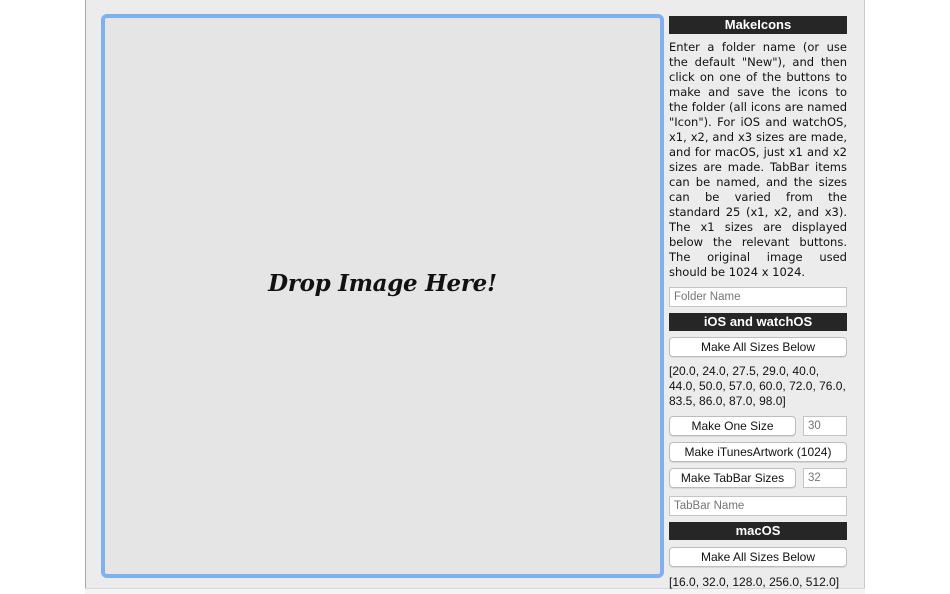 This screenshot has width=950, height=594. Describe the element at coordinates (758, 557) in the screenshot. I see `macos-make-all-sizes-button: Make All Sizes Below` at that location.